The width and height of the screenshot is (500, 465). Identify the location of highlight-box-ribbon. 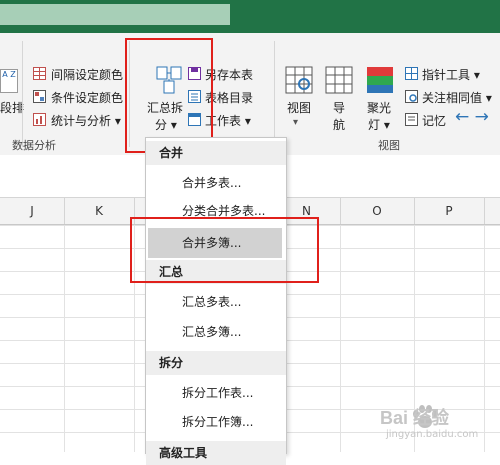
(169, 95).